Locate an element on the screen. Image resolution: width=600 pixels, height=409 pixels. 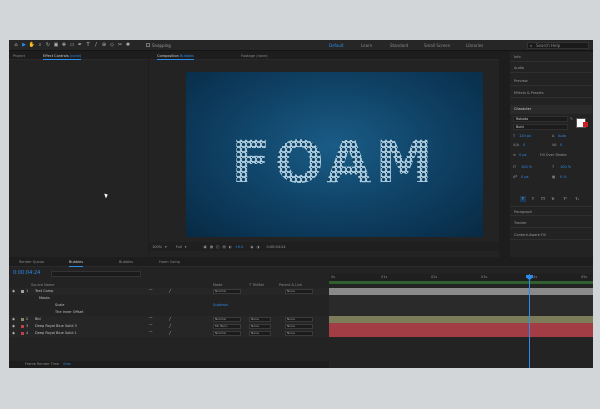
blend-mode-select: Subtract is located at coordinates (227, 305).